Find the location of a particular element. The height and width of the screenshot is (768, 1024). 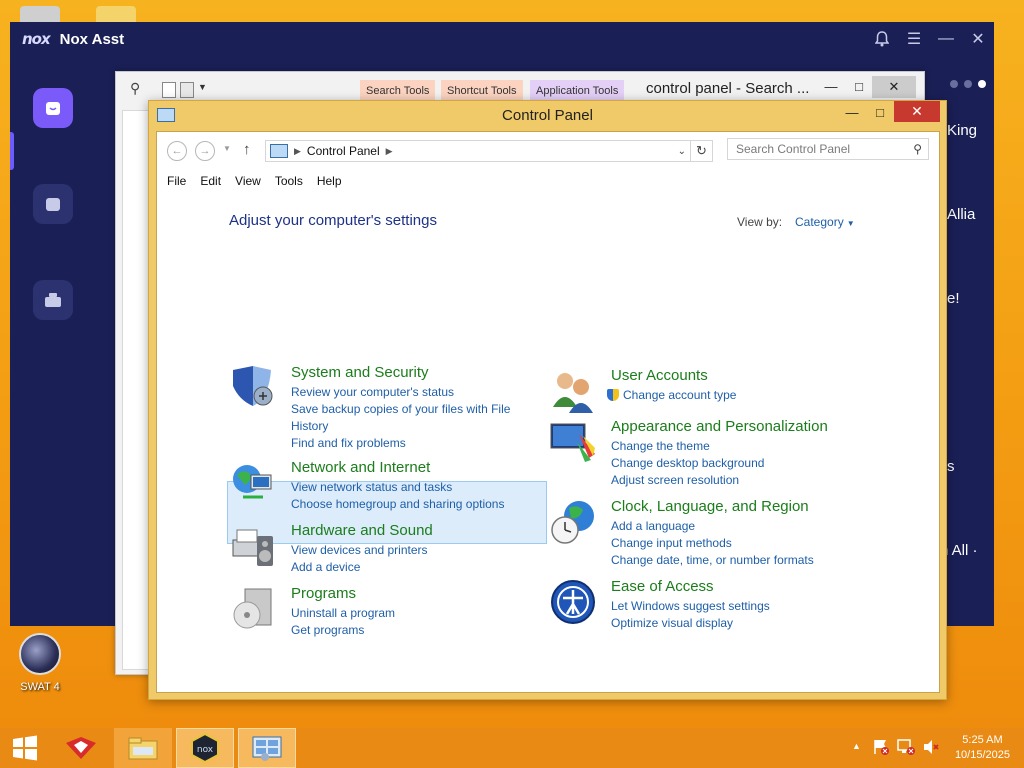

search-input: Search Control Panel ⚲ is located at coordinates (828, 149).